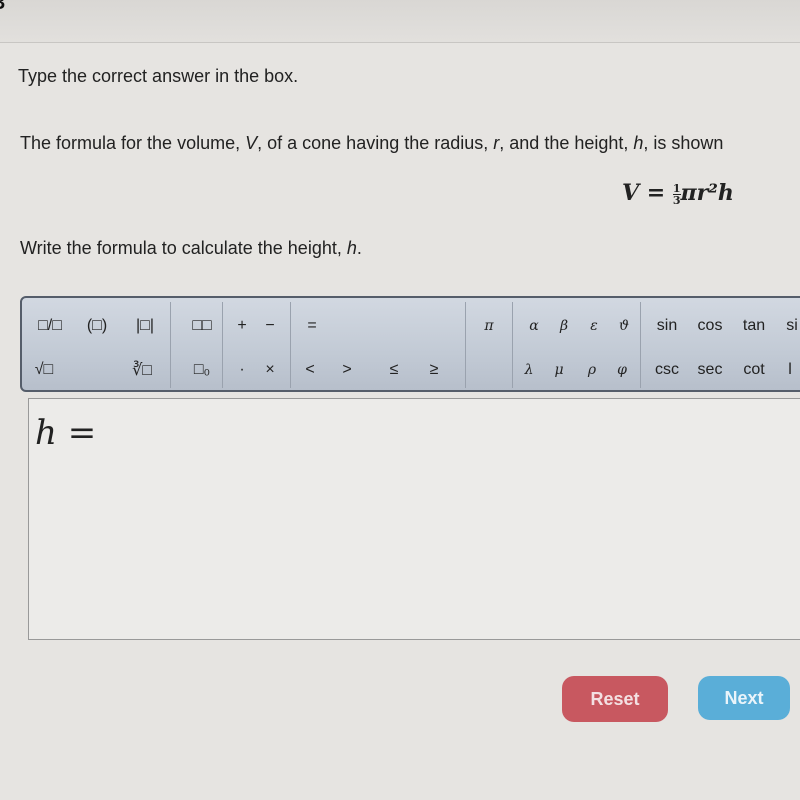 The image size is (800, 800). I want to click on question-number: 3, so click(2, 7).